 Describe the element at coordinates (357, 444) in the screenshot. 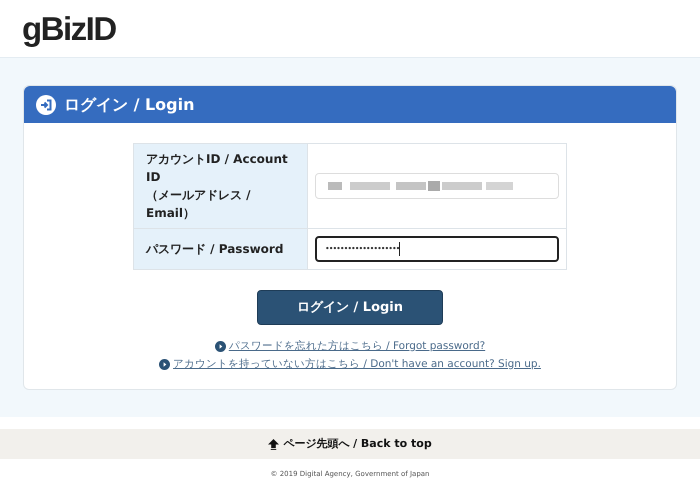

I see `back-to-top-link: ページ先頭へ / Back to top` at that location.